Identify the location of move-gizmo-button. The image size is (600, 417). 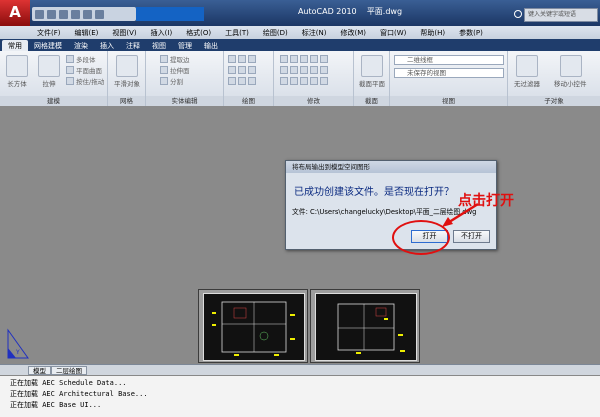
(571, 66).